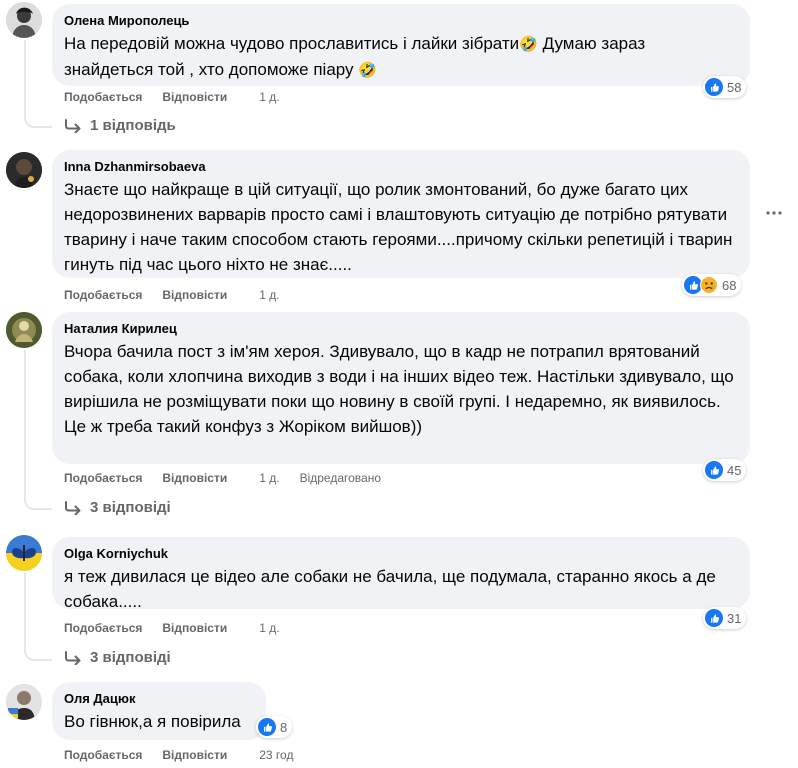 The width and height of the screenshot is (798, 768). I want to click on reaction-summary: 45, so click(725, 470).